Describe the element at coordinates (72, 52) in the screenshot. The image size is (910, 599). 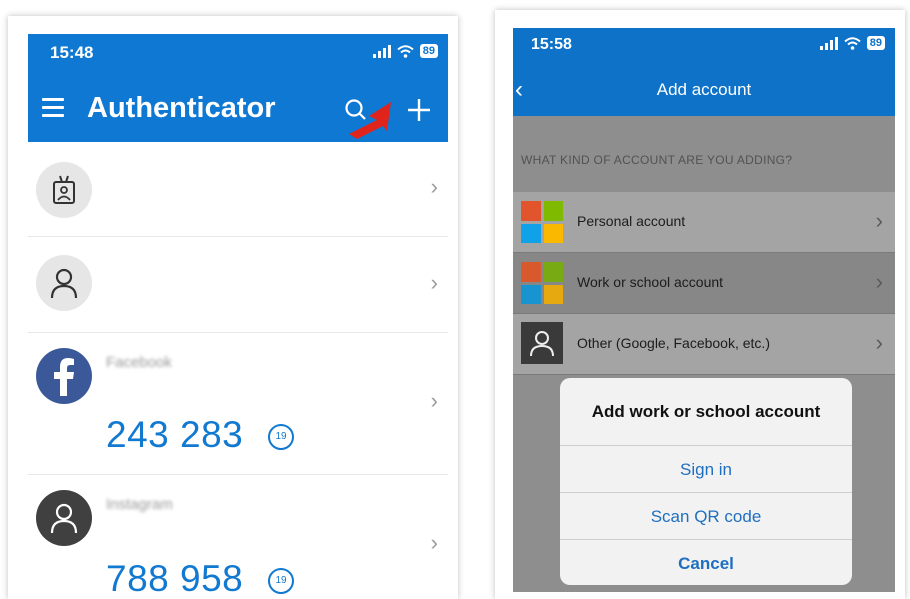
I see `status-time: 15:48` at that location.